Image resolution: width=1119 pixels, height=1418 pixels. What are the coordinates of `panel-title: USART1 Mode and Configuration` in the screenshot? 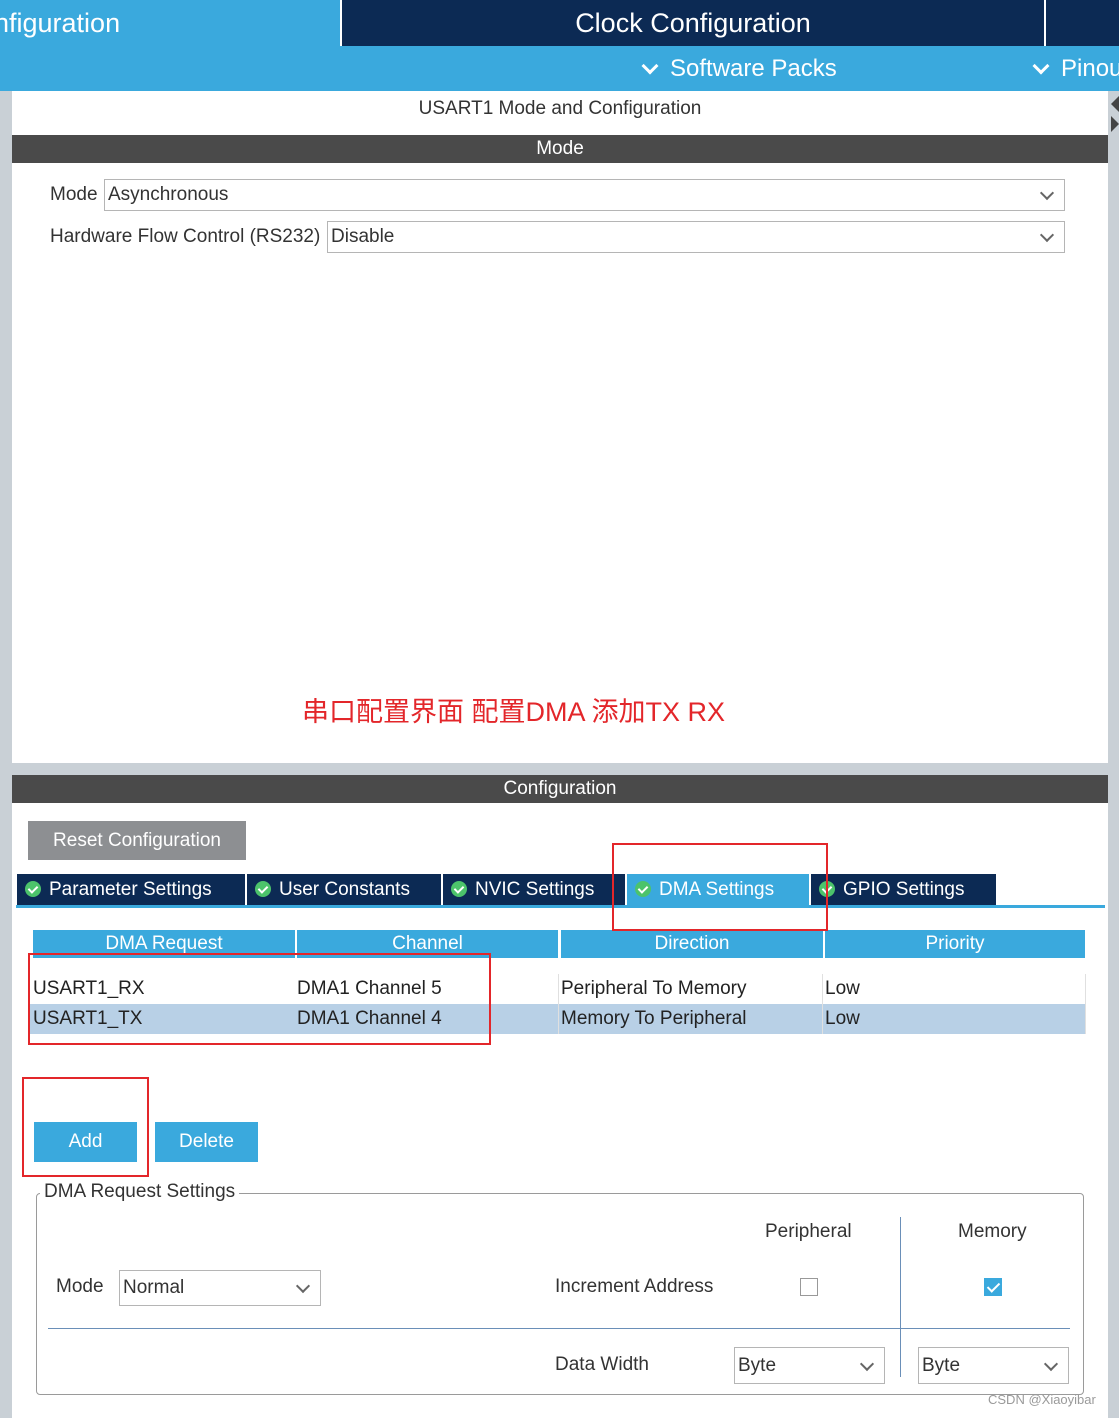 It's located at (560, 108).